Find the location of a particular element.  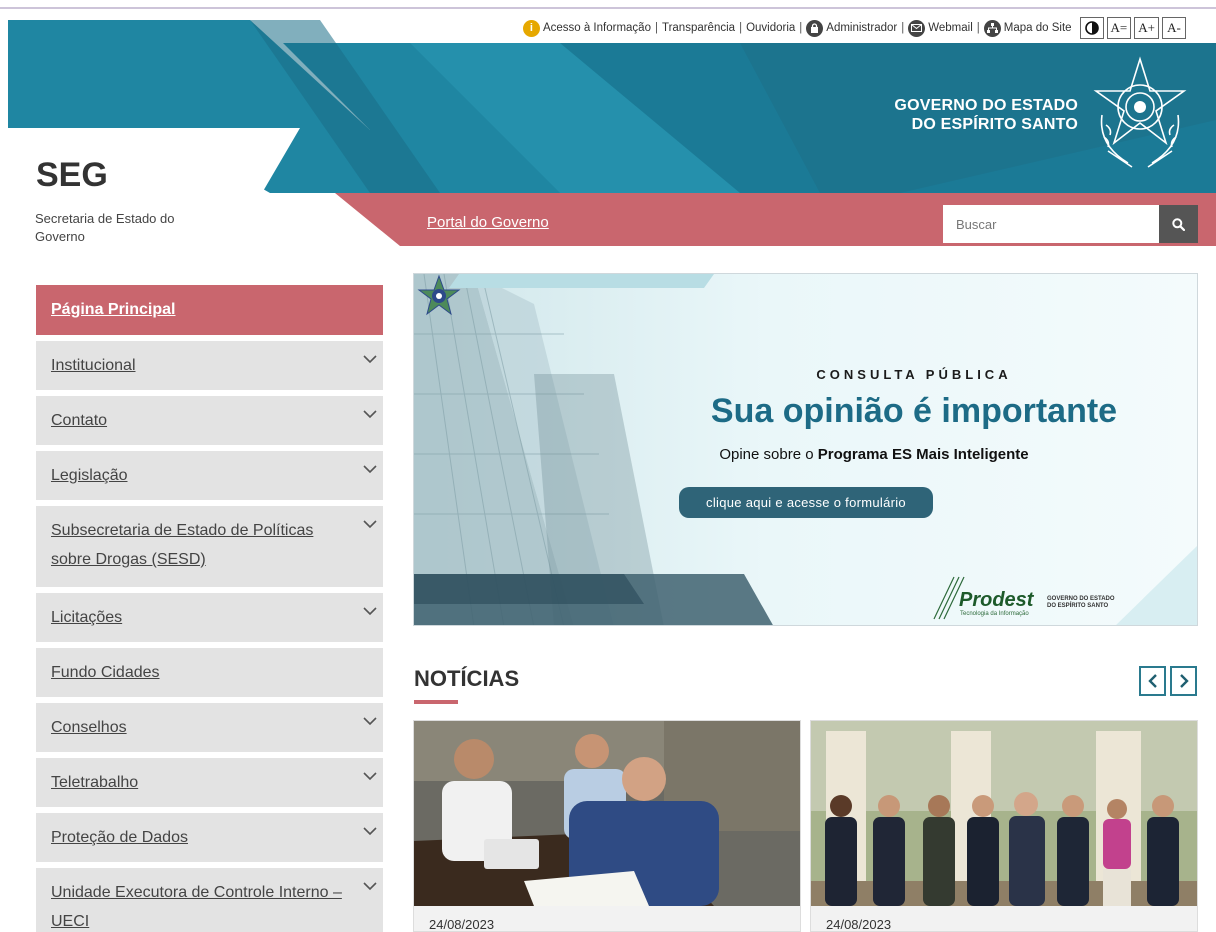

banner-title: Sua opinião é importante is located at coordinates (914, 411).